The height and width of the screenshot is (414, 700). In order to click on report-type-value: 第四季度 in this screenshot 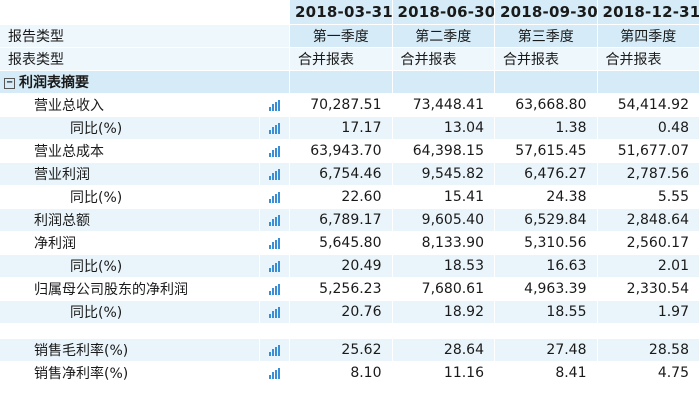, I will do `click(648, 36)`.